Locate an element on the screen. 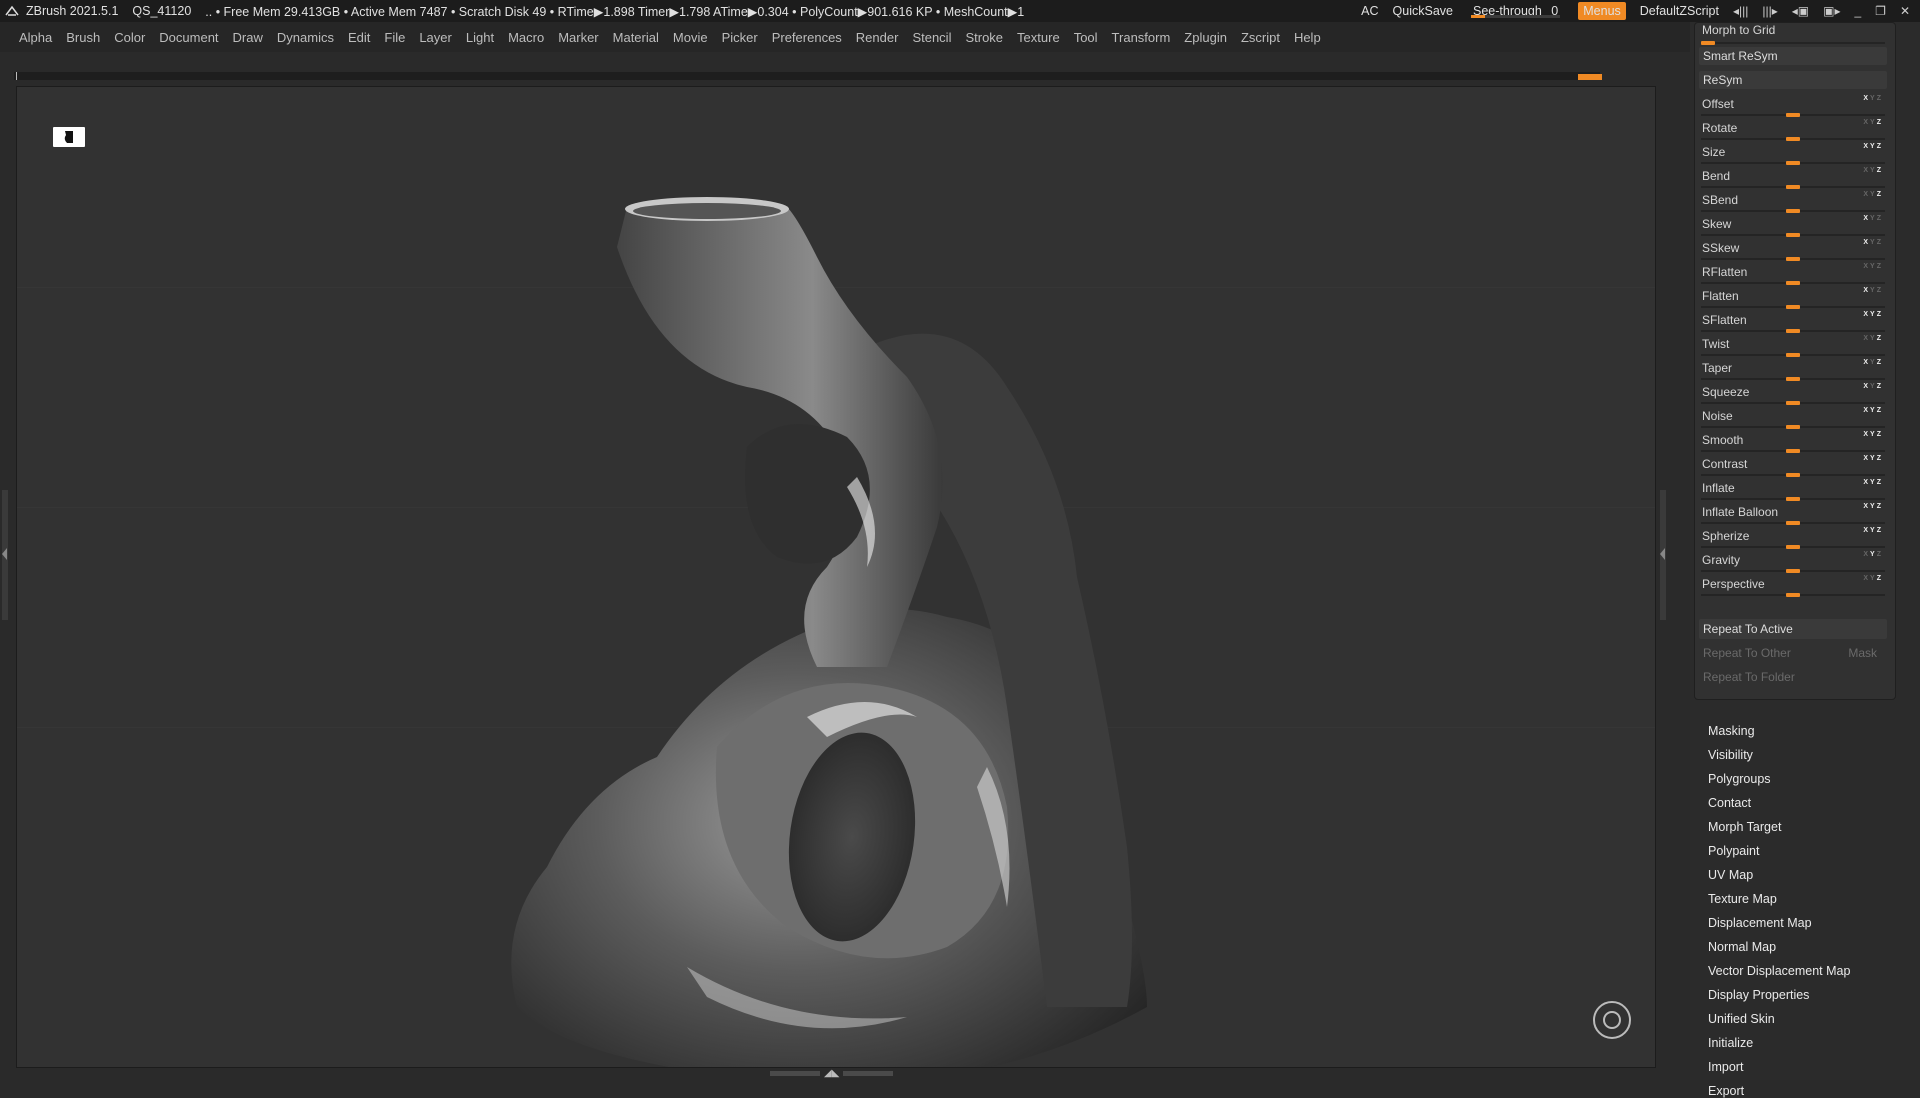 The height and width of the screenshot is (1098, 1920). restore-icon: ❐ is located at coordinates (1880, 11).